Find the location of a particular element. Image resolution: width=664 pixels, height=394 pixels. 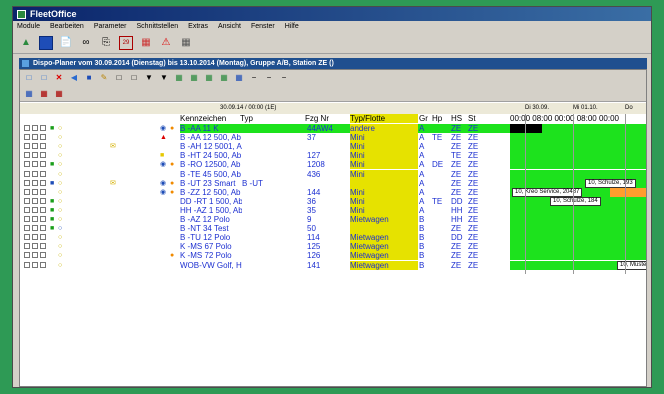

menu-item-parameter: Parameter is located at coordinates (110, 27).